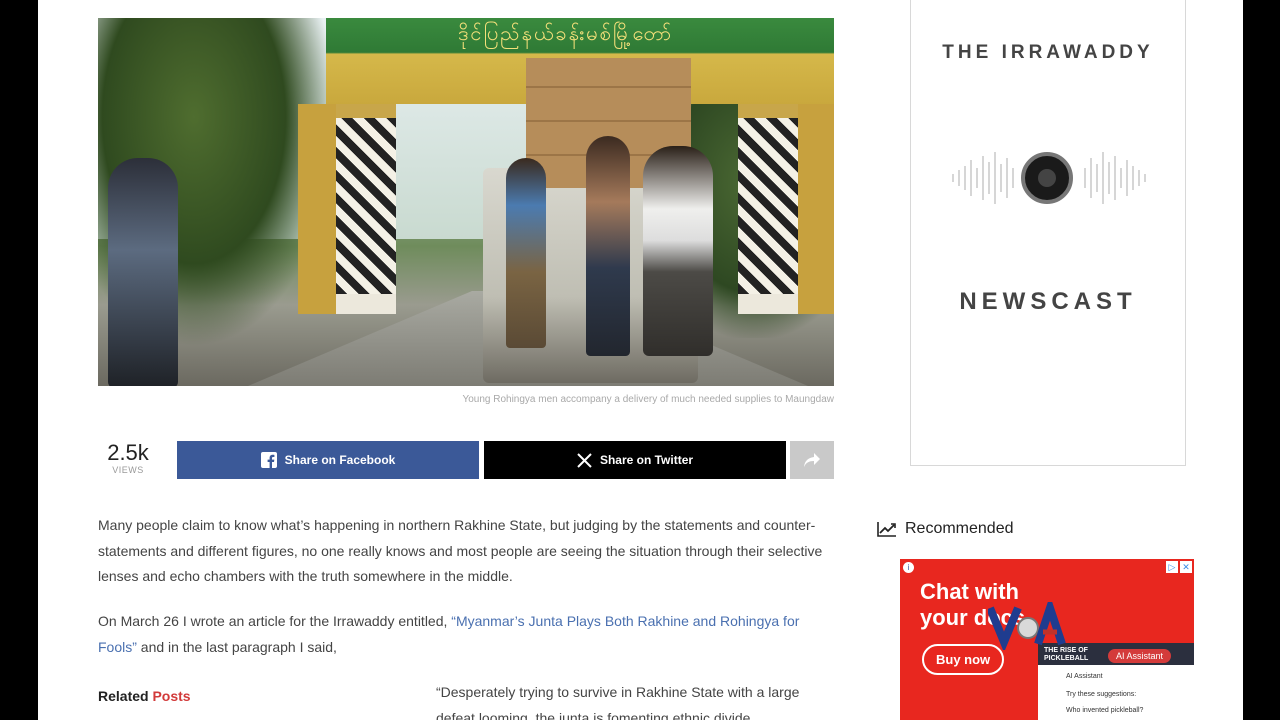 The width and height of the screenshot is (1280, 720). Describe the element at coordinates (143, 272) in the screenshot. I see `photo-person-officer` at that location.